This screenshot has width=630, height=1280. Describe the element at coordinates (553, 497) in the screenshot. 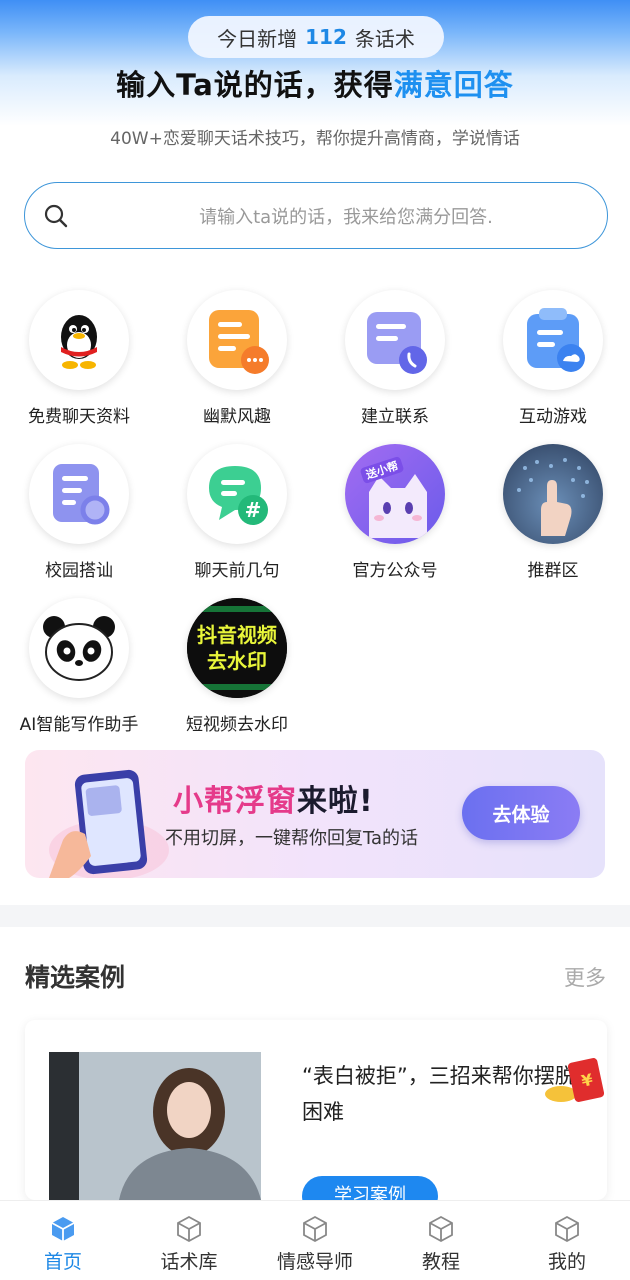

I see `group-hand-icon` at that location.